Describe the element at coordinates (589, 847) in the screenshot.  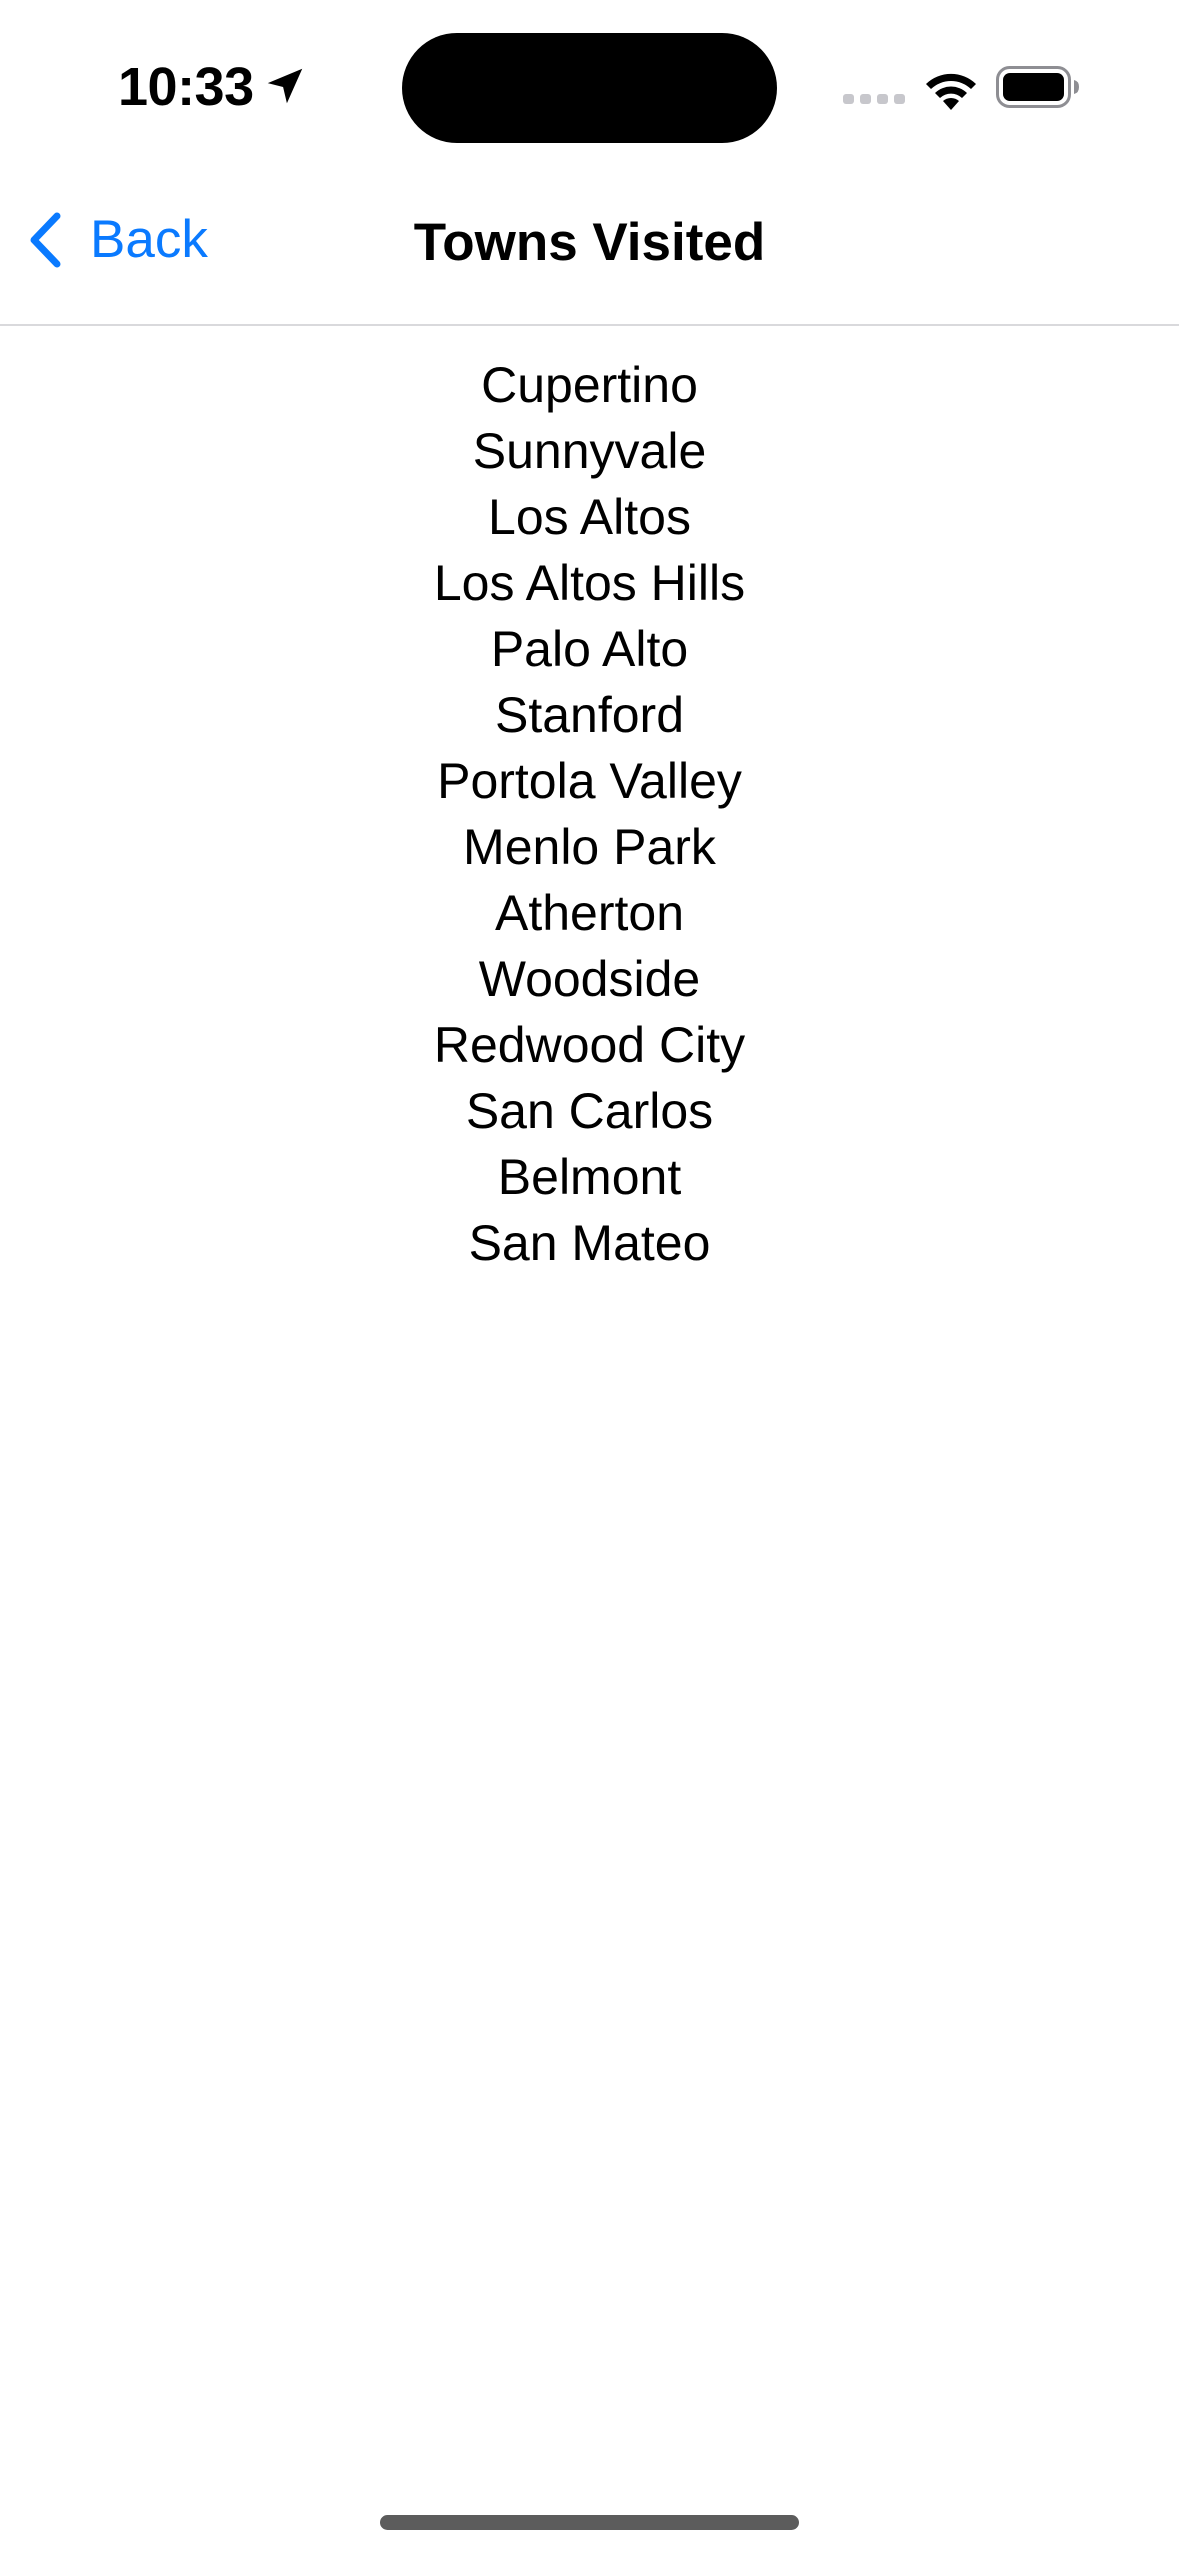
I see `list-item: Menlo Park` at that location.